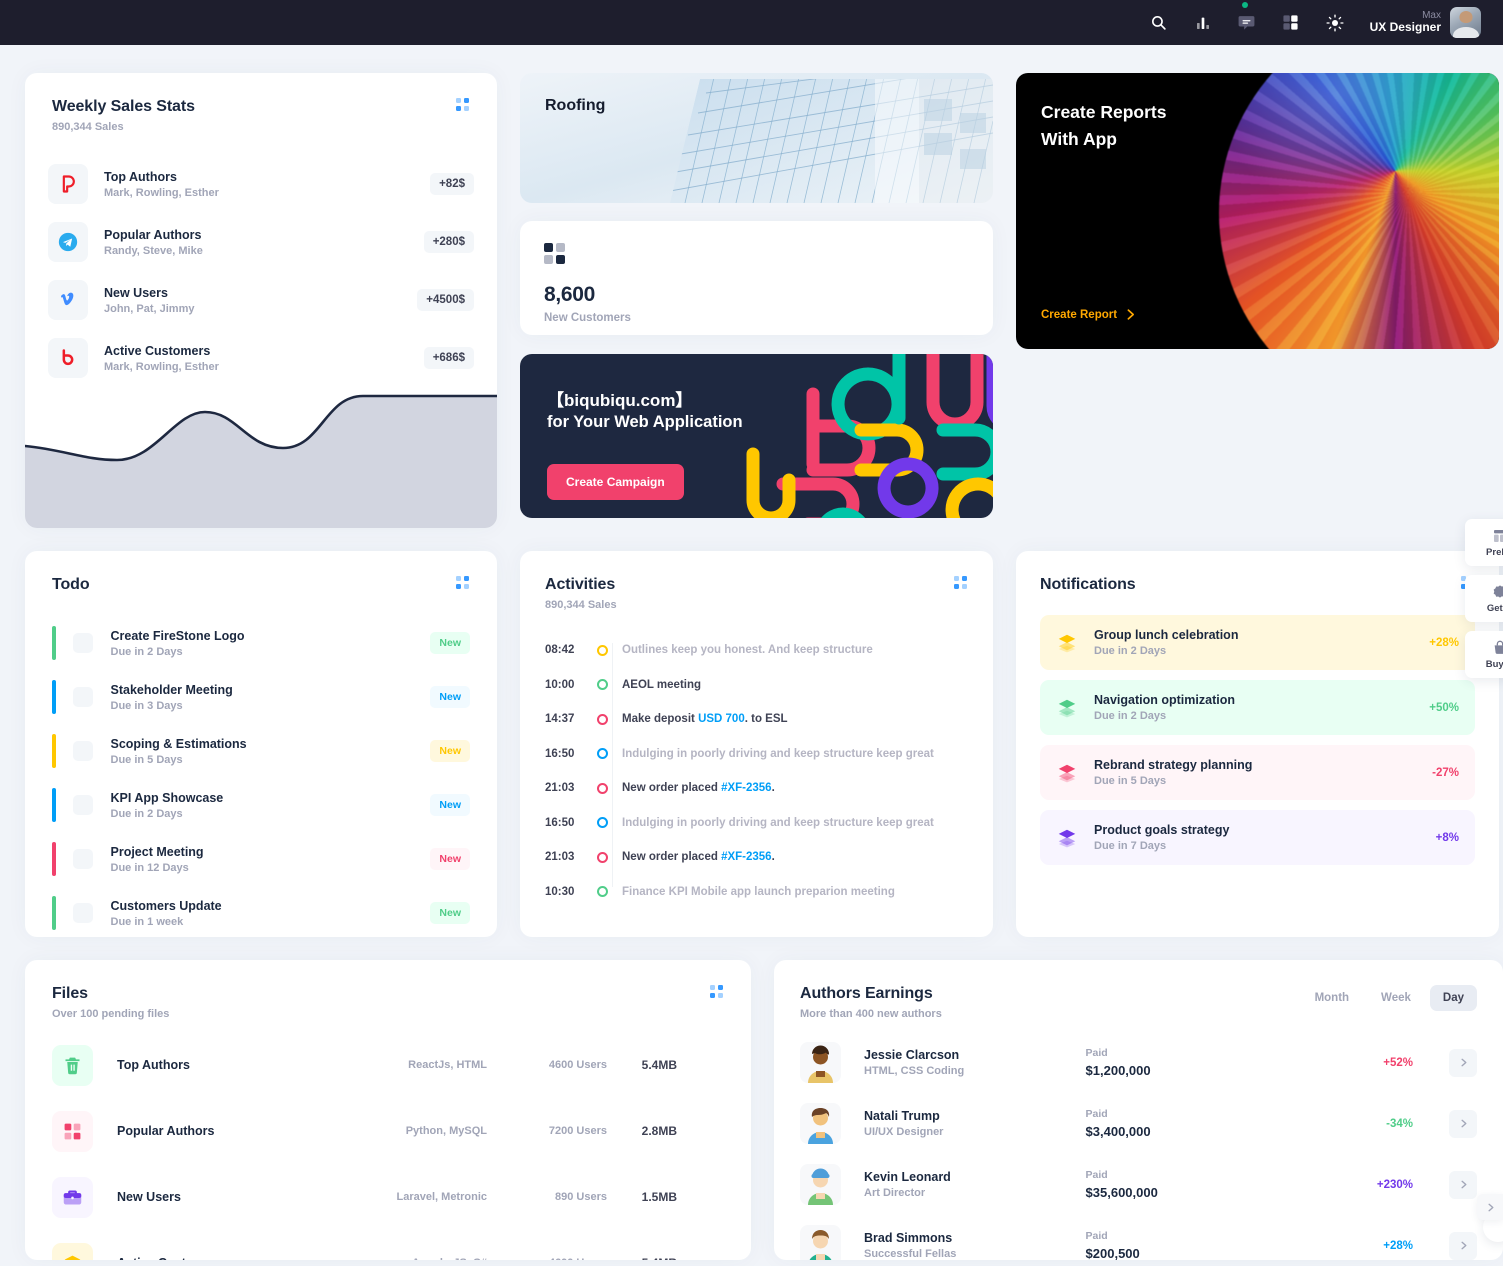 This screenshot has width=1503, height=1266. Describe the element at coordinates (146, 813) in the screenshot. I see `list-item-due: Due in 2 Days` at that location.